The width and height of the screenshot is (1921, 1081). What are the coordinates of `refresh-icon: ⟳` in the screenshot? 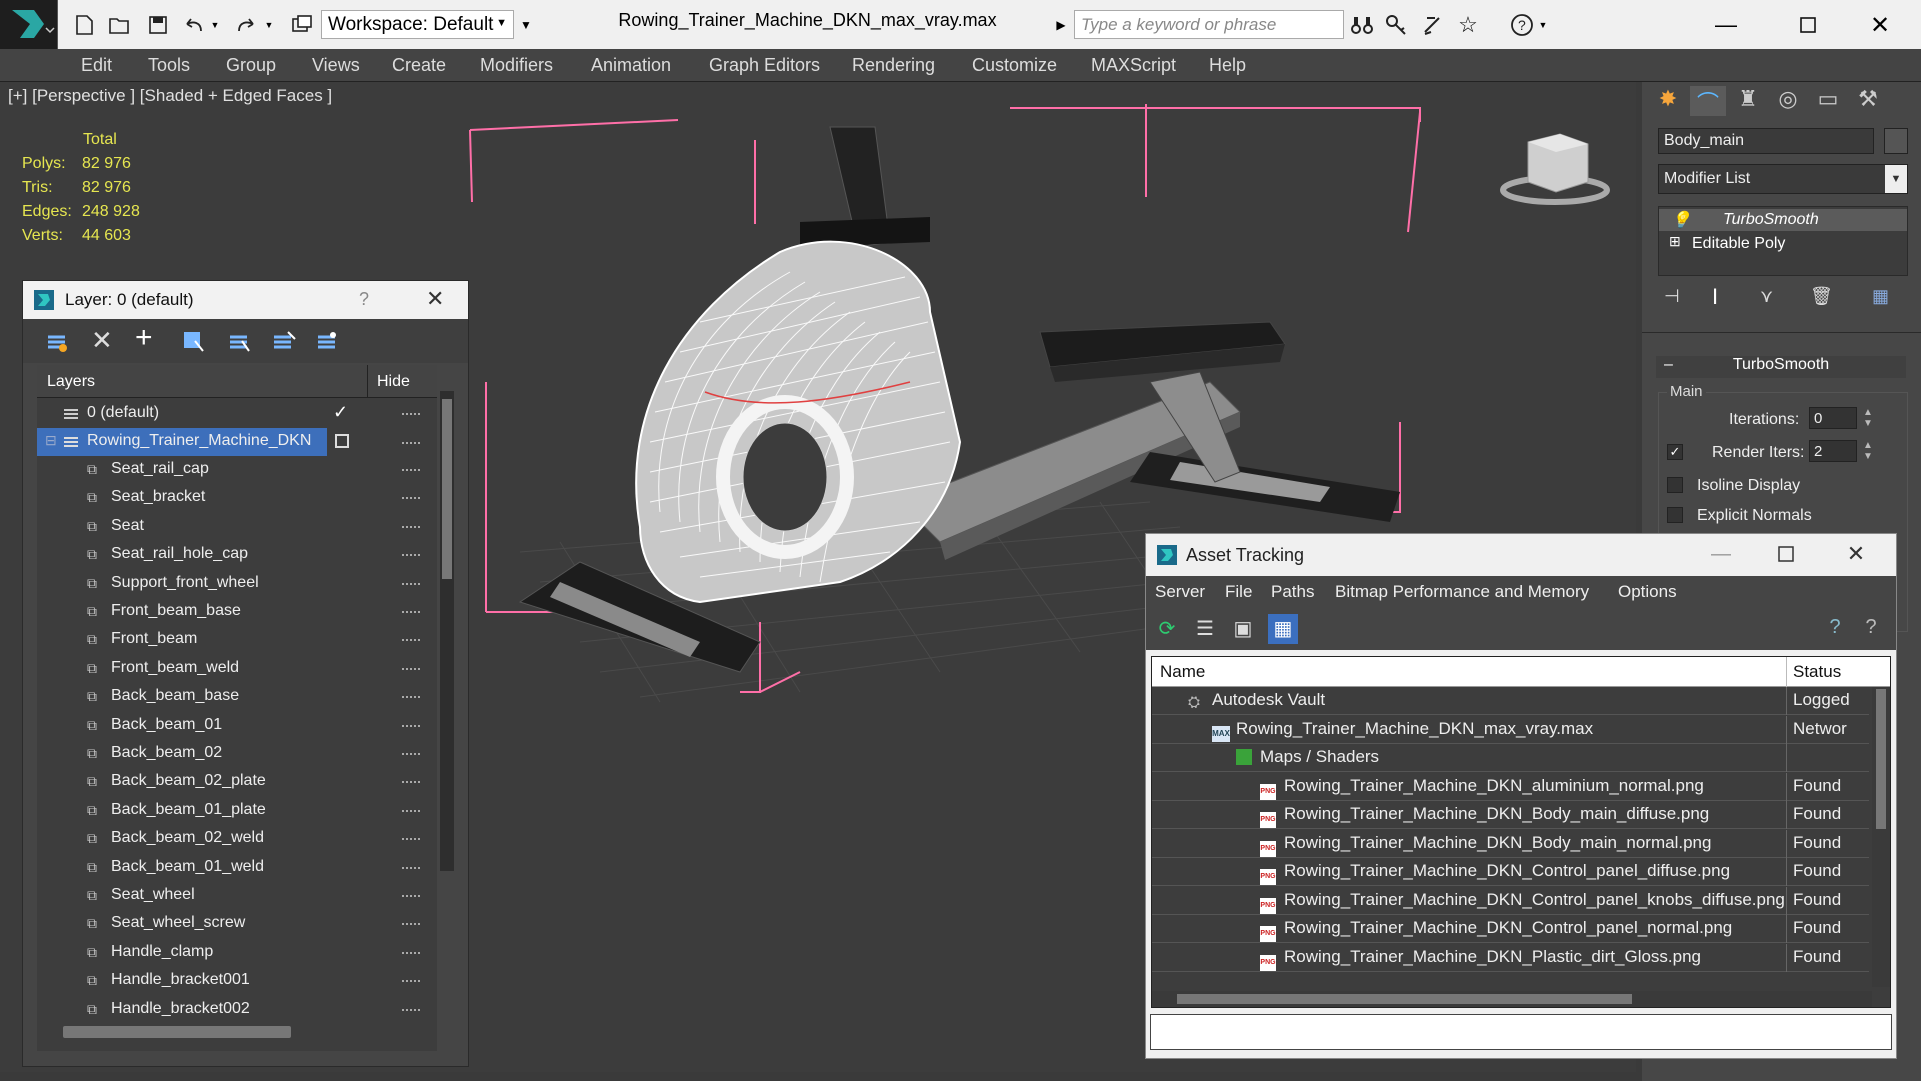 It's located at (1167, 629).